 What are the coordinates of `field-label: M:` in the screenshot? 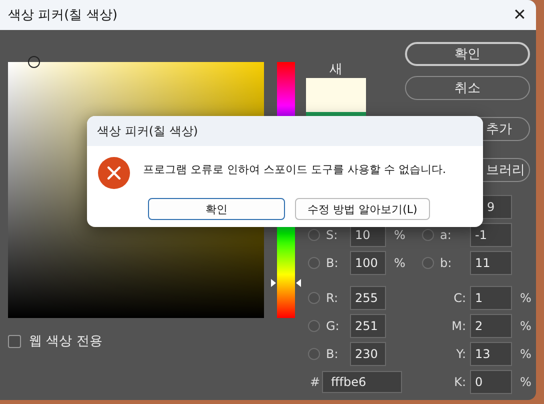 It's located at (458, 326).